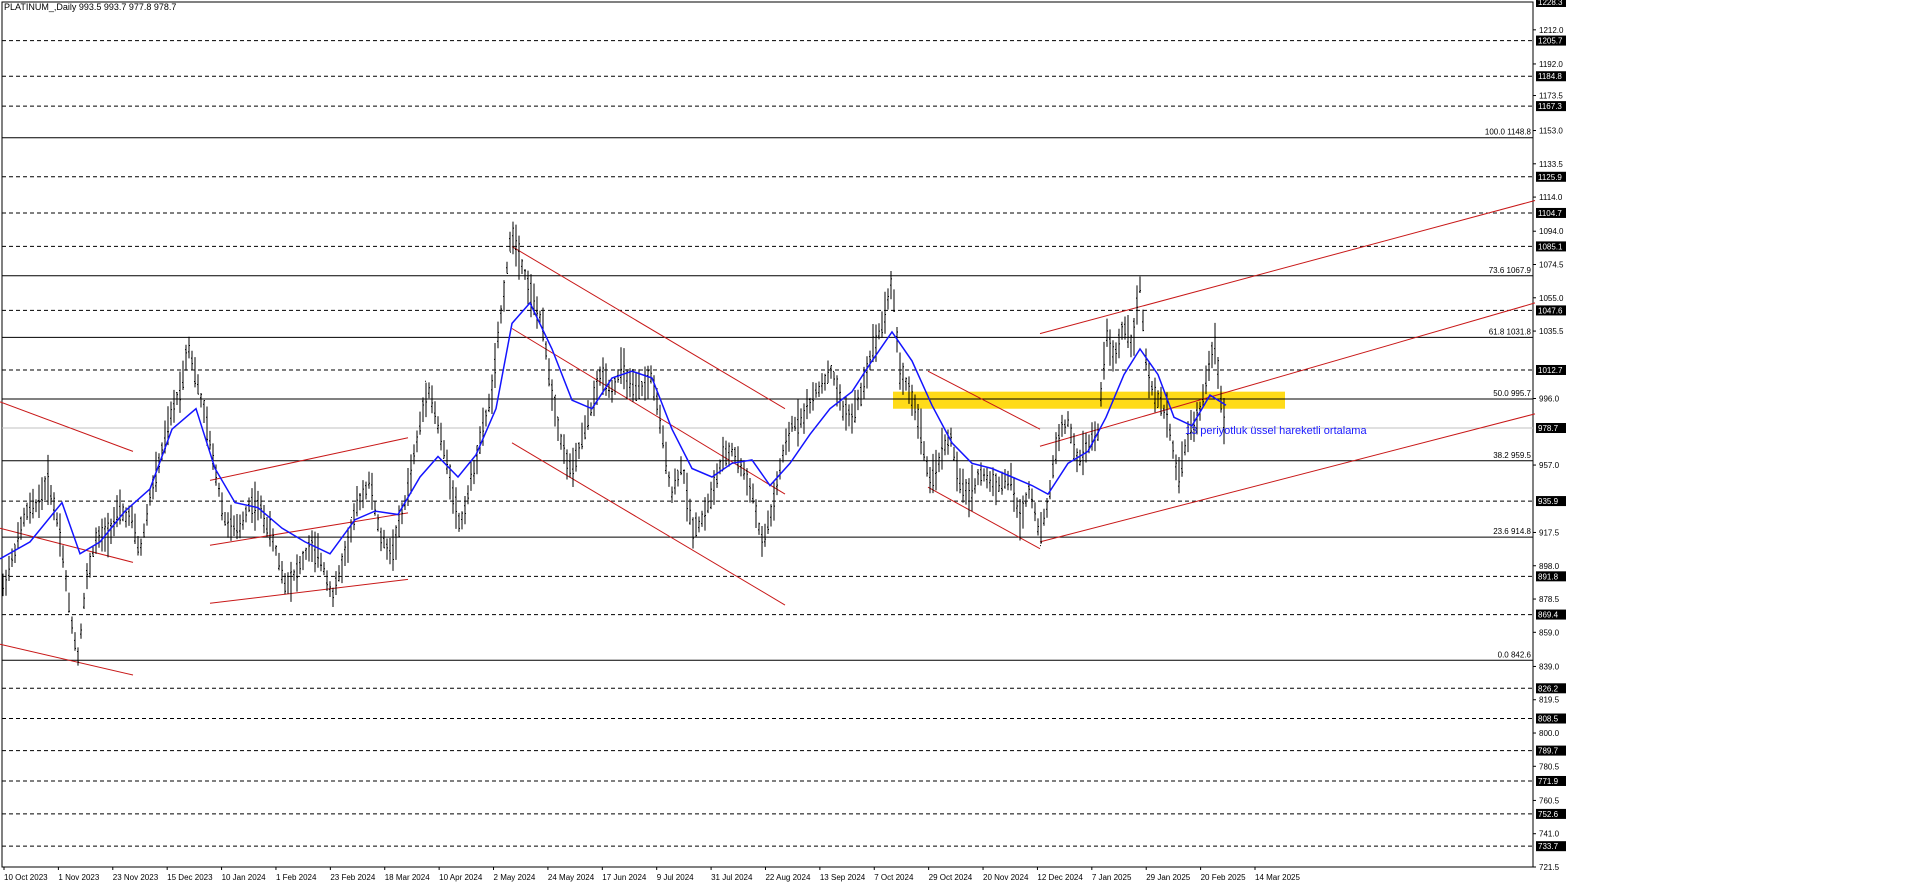  What do you see at coordinates (1551, 265) in the screenshot?
I see `y-tick-label-7: 1074.5` at bounding box center [1551, 265].